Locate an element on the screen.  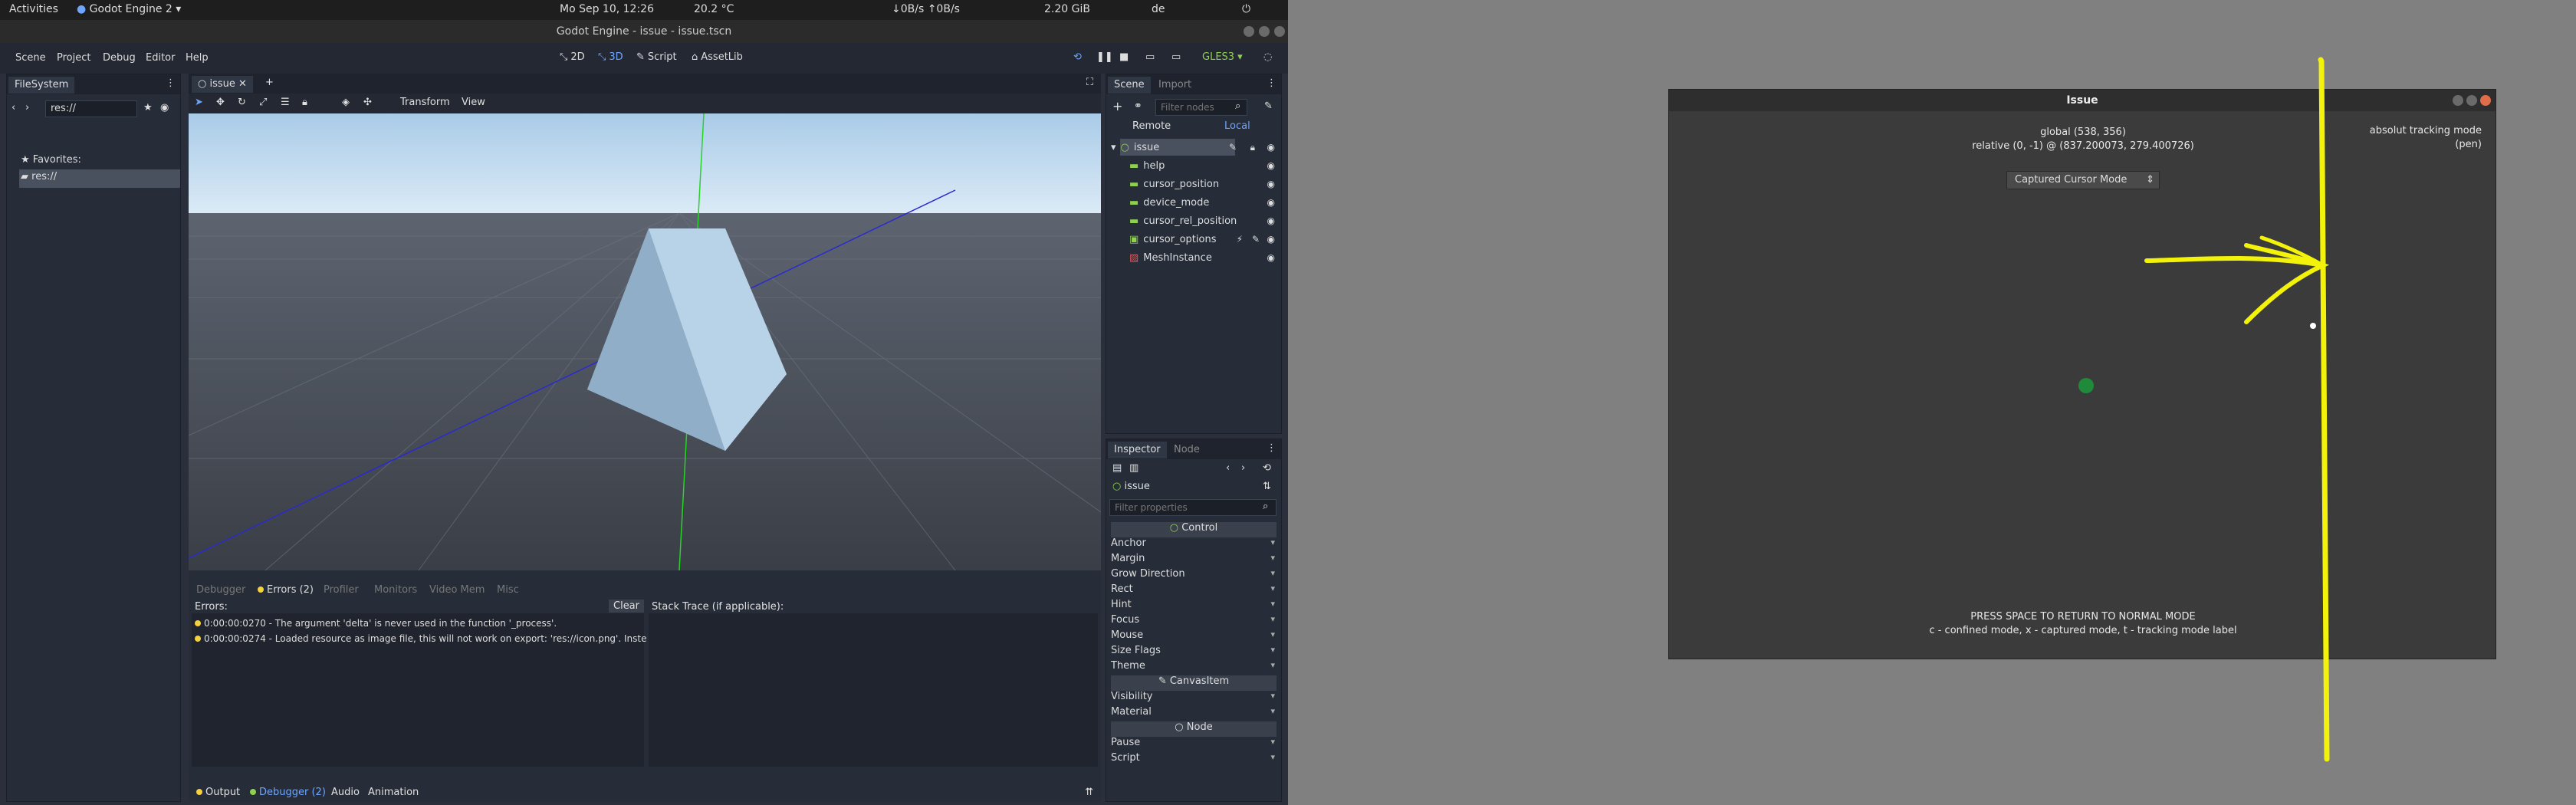
prop-material: Material ▾ is located at coordinates (1194, 714).